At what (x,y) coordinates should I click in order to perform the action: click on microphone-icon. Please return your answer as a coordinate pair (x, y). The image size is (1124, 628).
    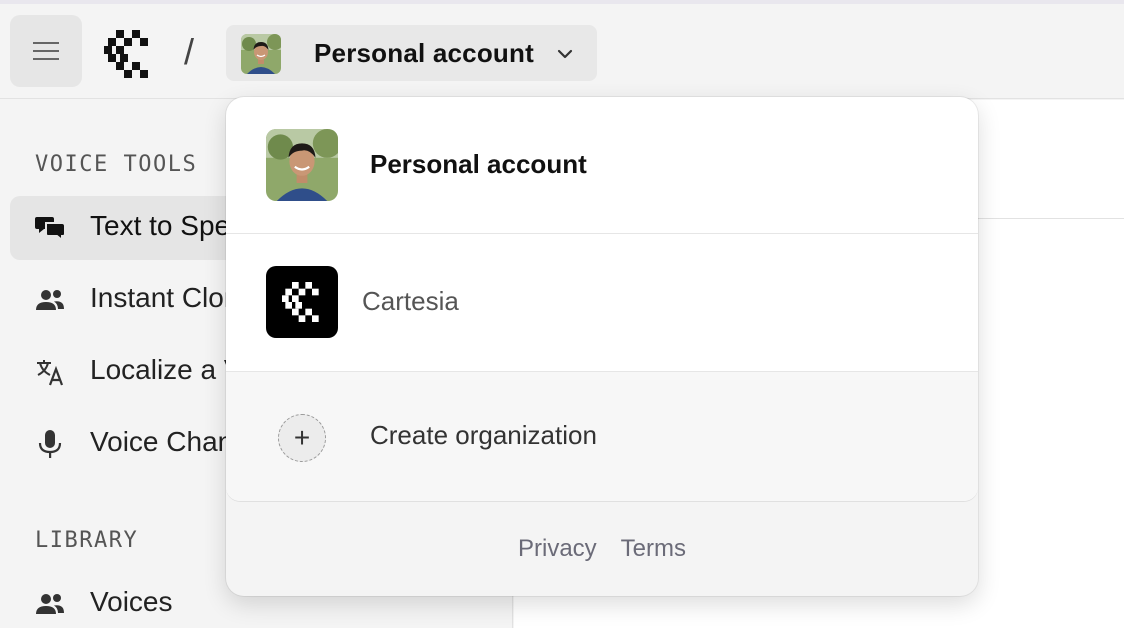
    Looking at the image, I should click on (50, 444).